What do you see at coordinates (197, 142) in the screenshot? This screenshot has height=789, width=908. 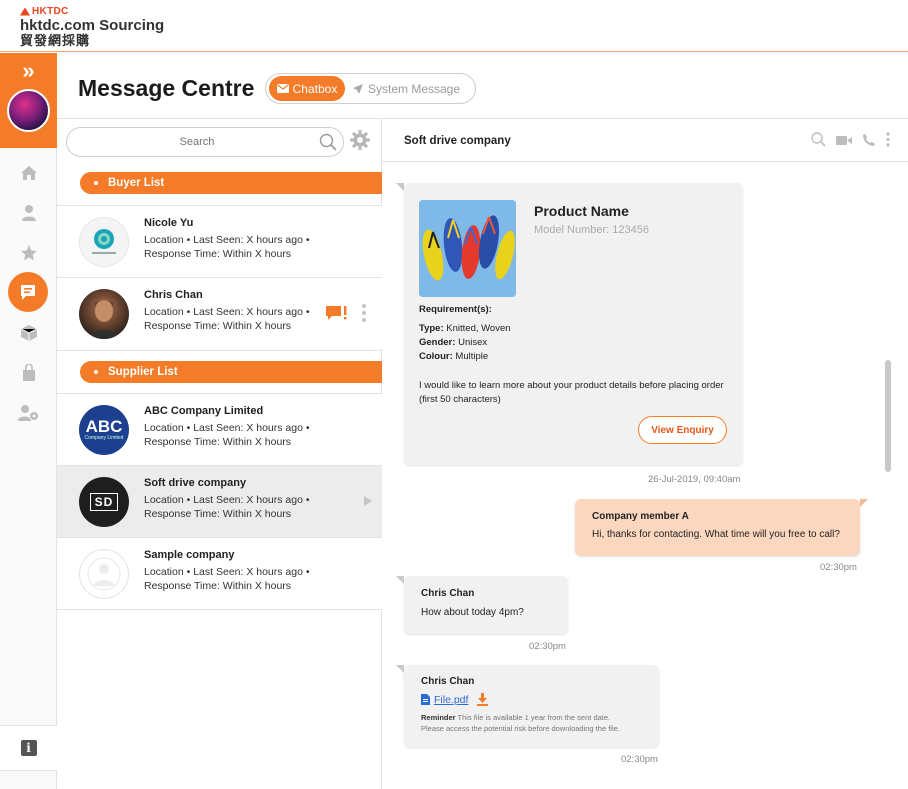 I see `search-input` at bounding box center [197, 142].